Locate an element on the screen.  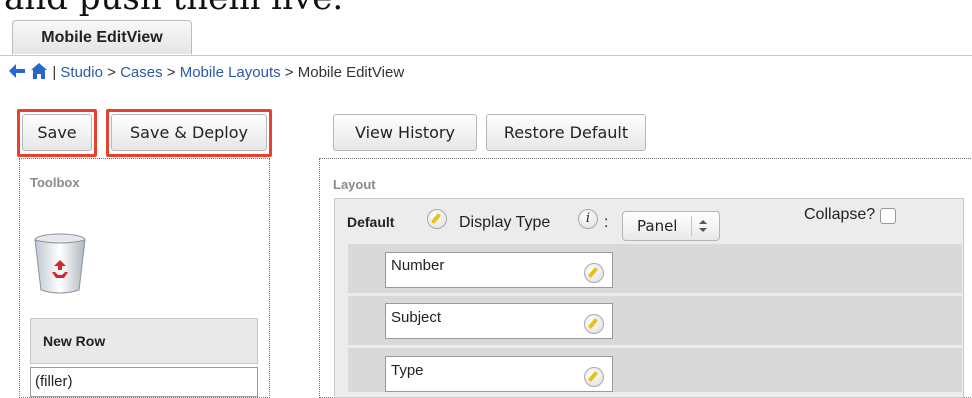
collapse-label: Collapse? is located at coordinates (840, 214).